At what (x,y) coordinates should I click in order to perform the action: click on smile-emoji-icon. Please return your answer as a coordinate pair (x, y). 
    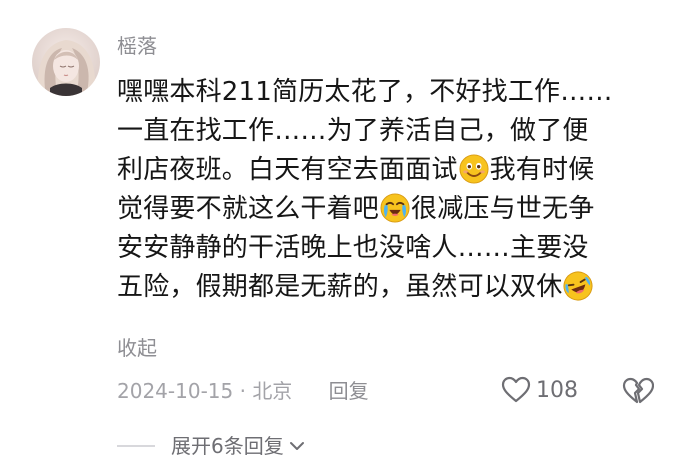
    Looking at the image, I should click on (474, 169).